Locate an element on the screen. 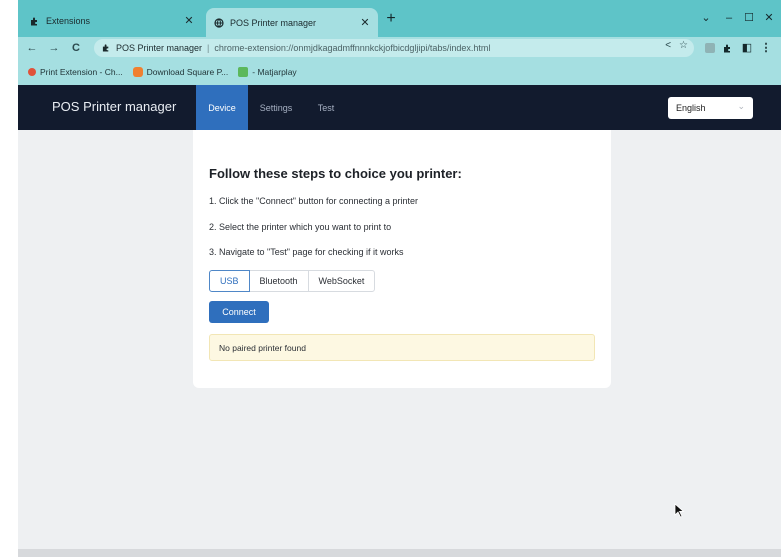 The height and width of the screenshot is (557, 781). maximize-icon: ☐ is located at coordinates (749, 18).